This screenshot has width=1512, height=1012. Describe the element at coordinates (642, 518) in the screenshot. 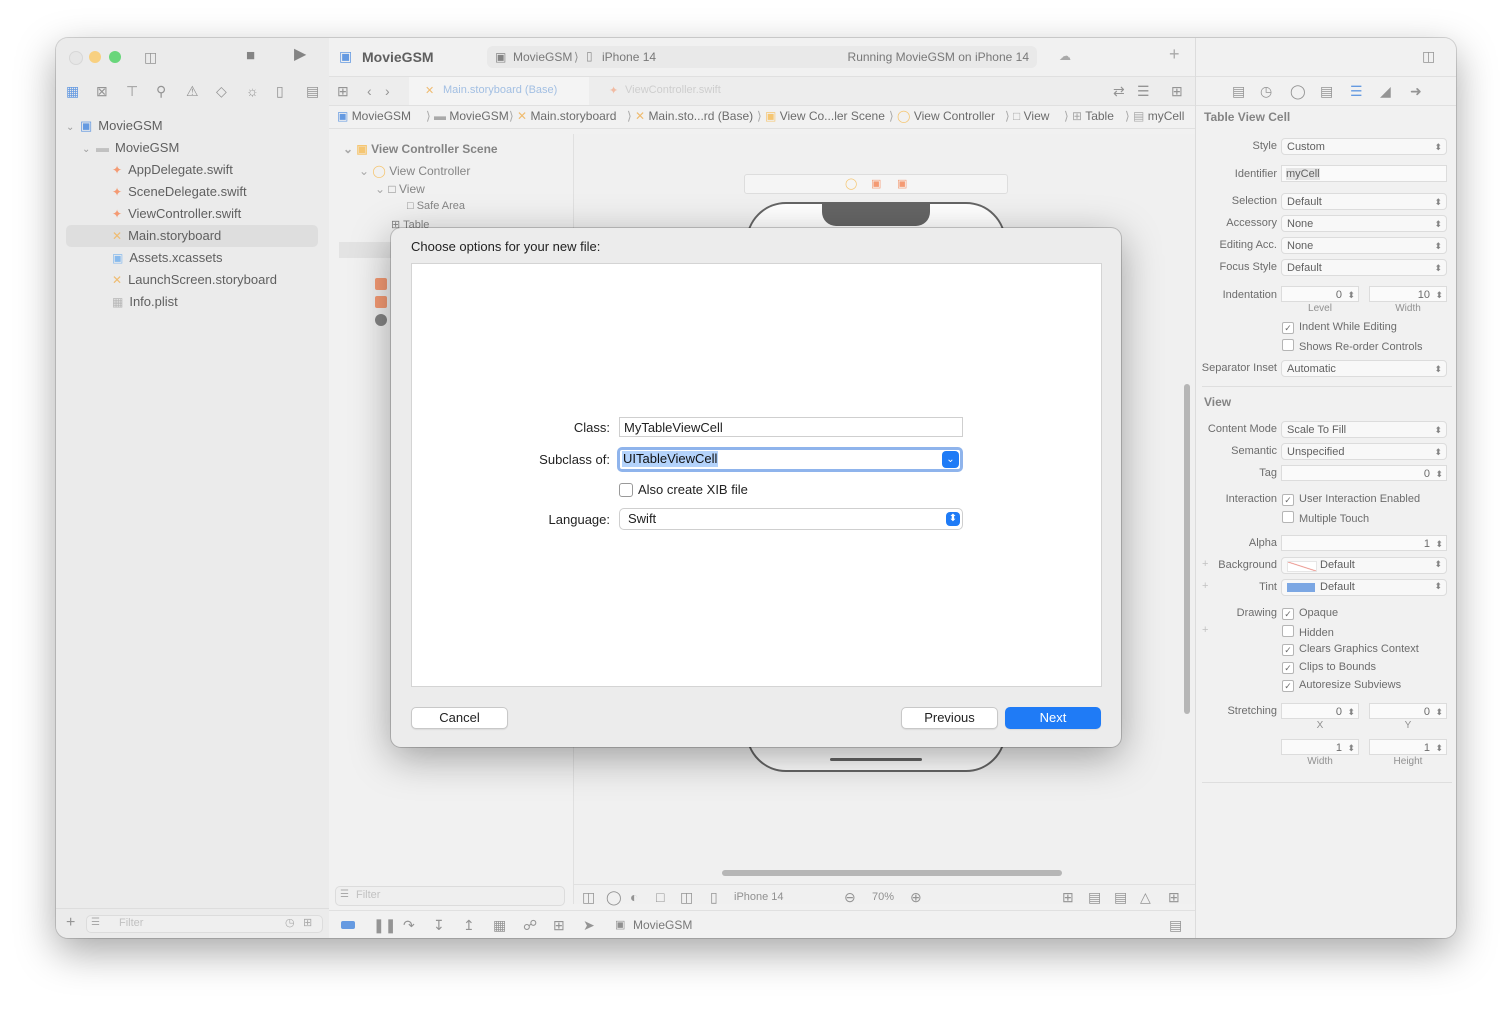

I see `language-value: Swift` at that location.